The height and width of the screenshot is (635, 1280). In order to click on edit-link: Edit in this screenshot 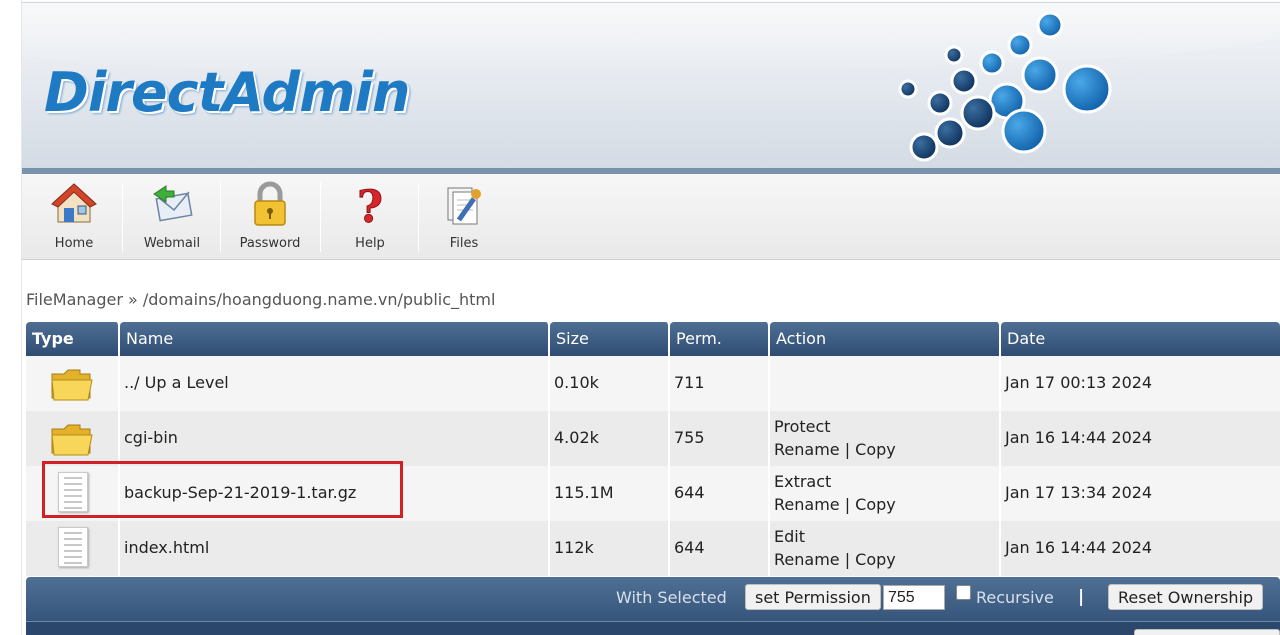, I will do `click(789, 536)`.